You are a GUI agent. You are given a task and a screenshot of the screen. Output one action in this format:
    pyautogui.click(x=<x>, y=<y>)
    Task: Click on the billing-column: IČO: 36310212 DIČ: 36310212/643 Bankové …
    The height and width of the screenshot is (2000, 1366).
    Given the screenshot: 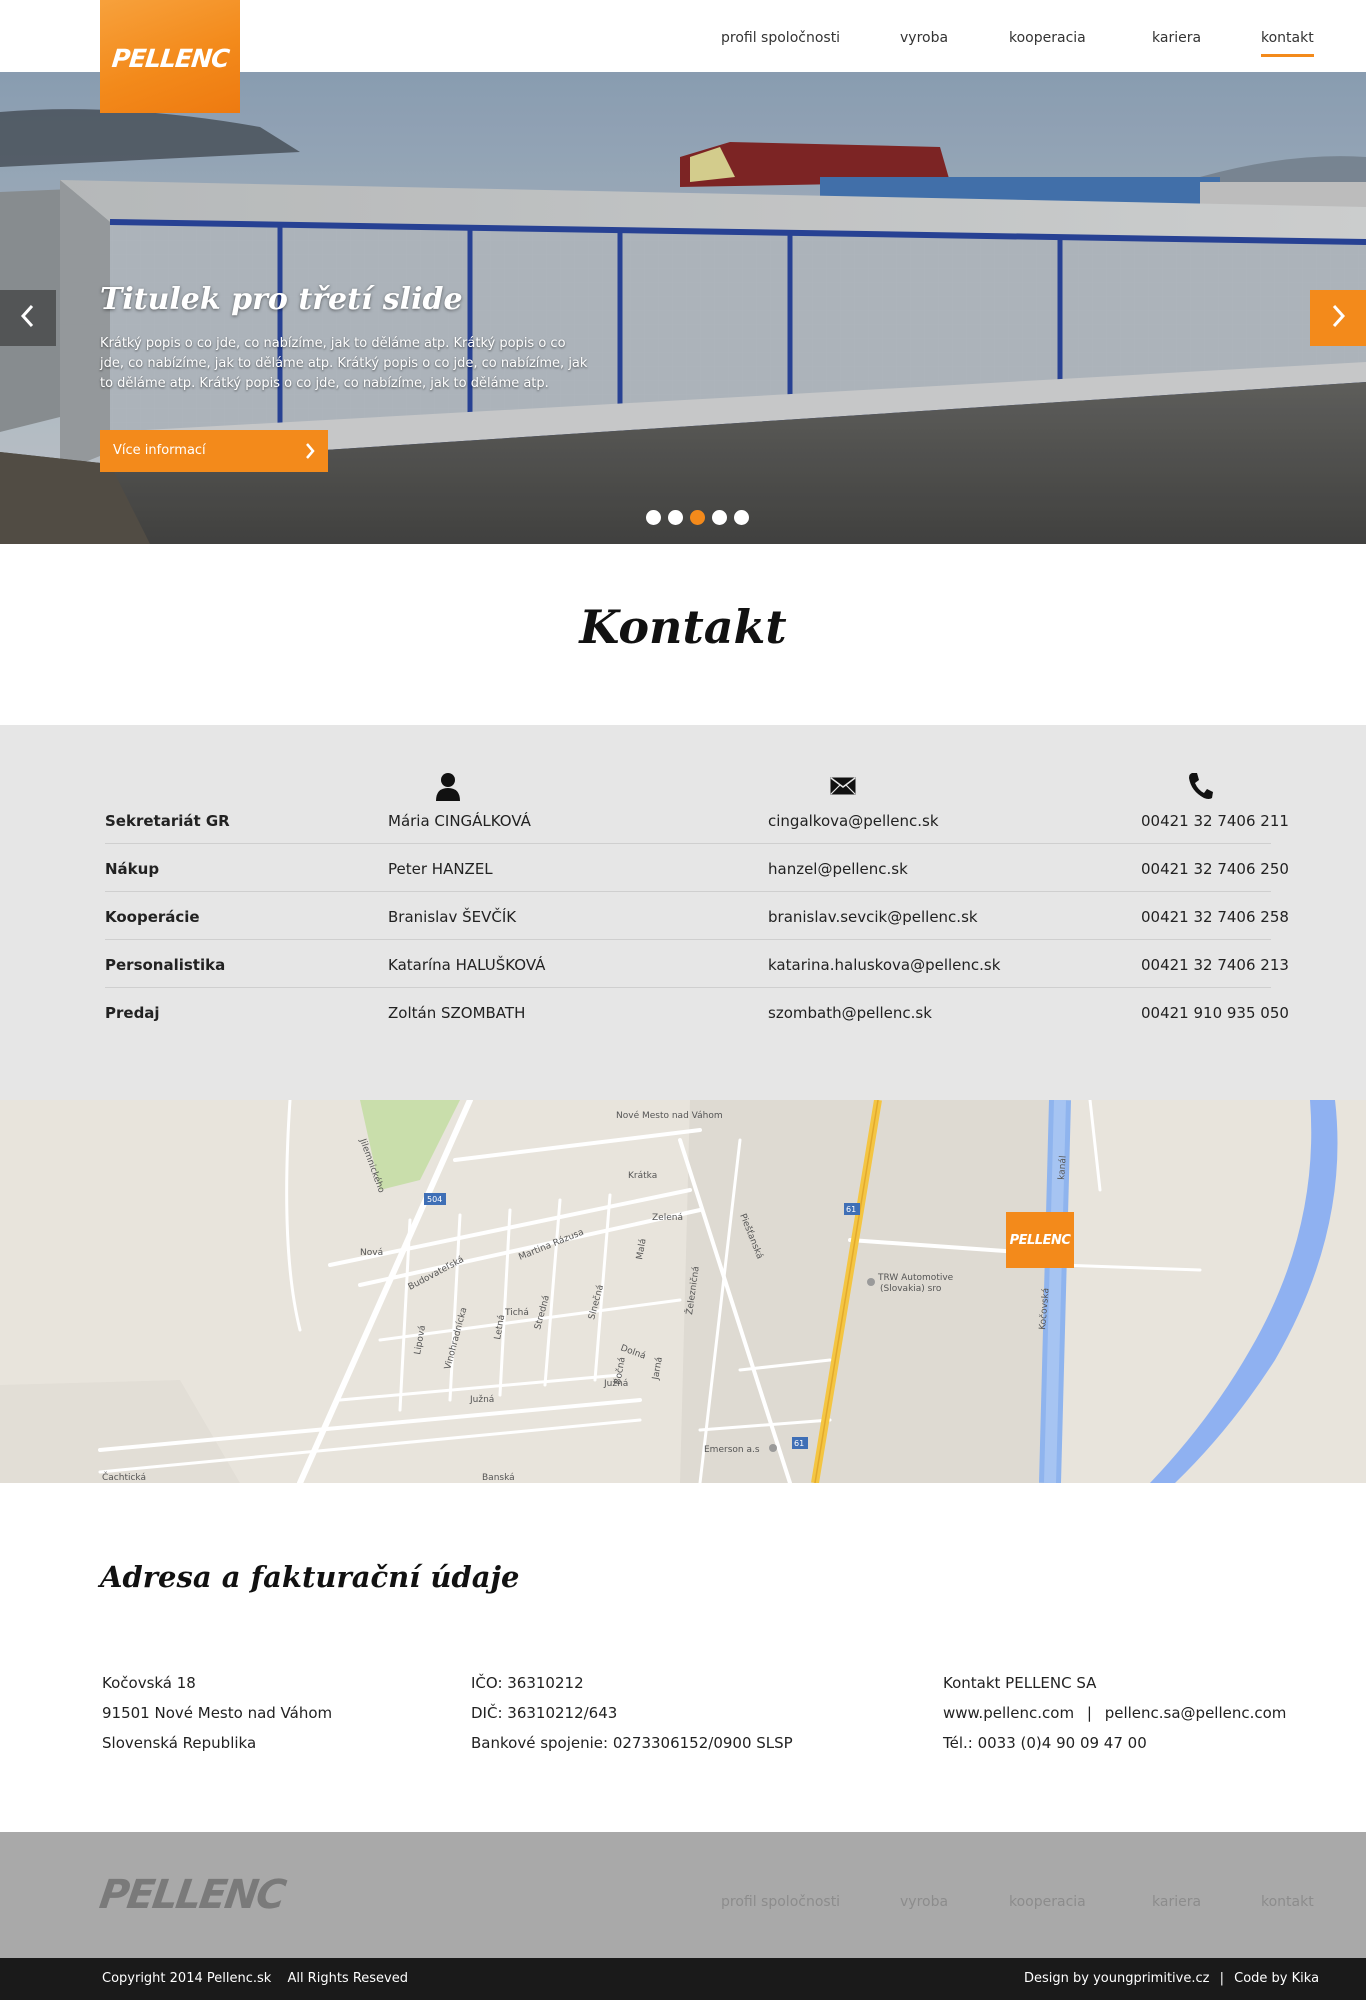 What is the action you would take?
    pyautogui.click(x=632, y=1713)
    